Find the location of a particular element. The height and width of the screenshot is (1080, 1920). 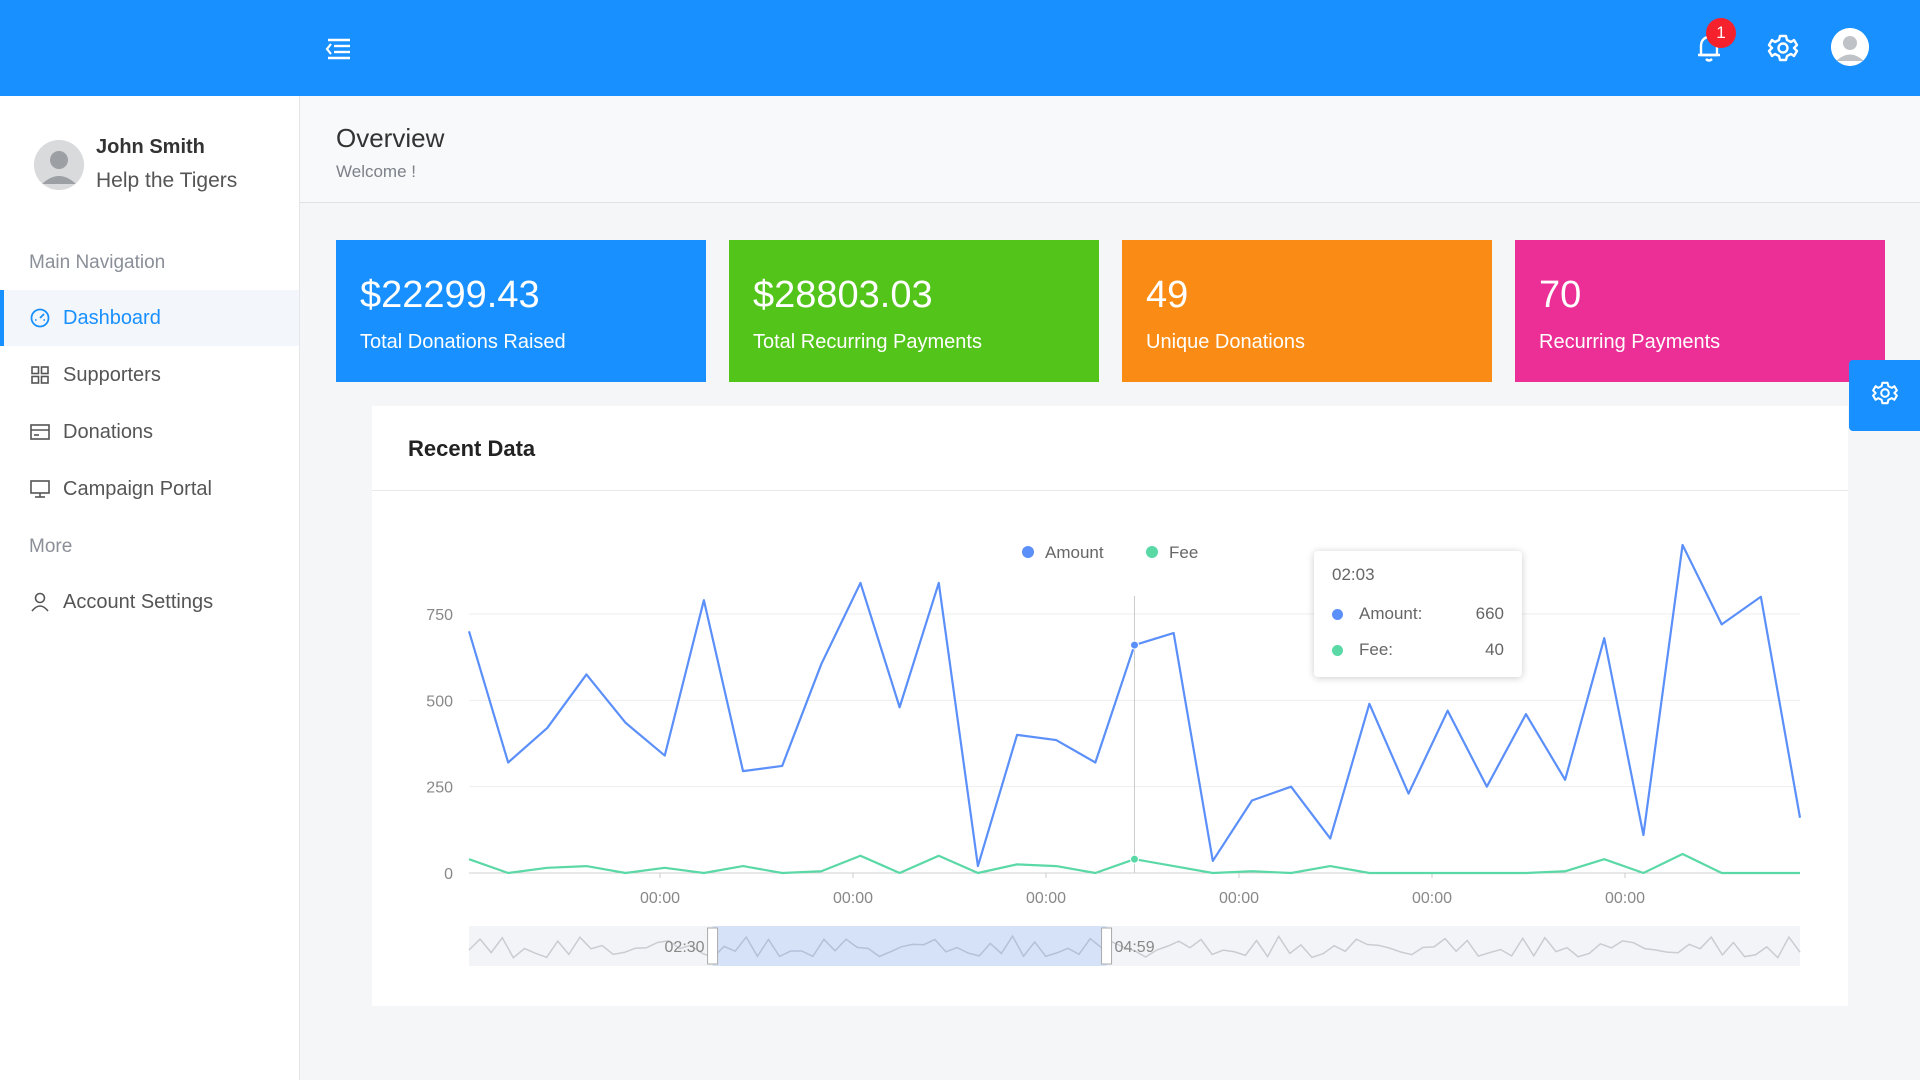

legend-label: Amount is located at coordinates (1074, 552).